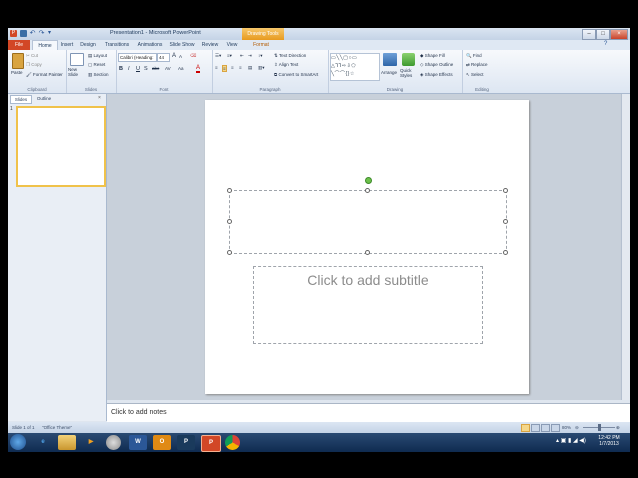  Describe the element at coordinates (44, 98) in the screenshot. I see `tab-outline: Outline` at that location.